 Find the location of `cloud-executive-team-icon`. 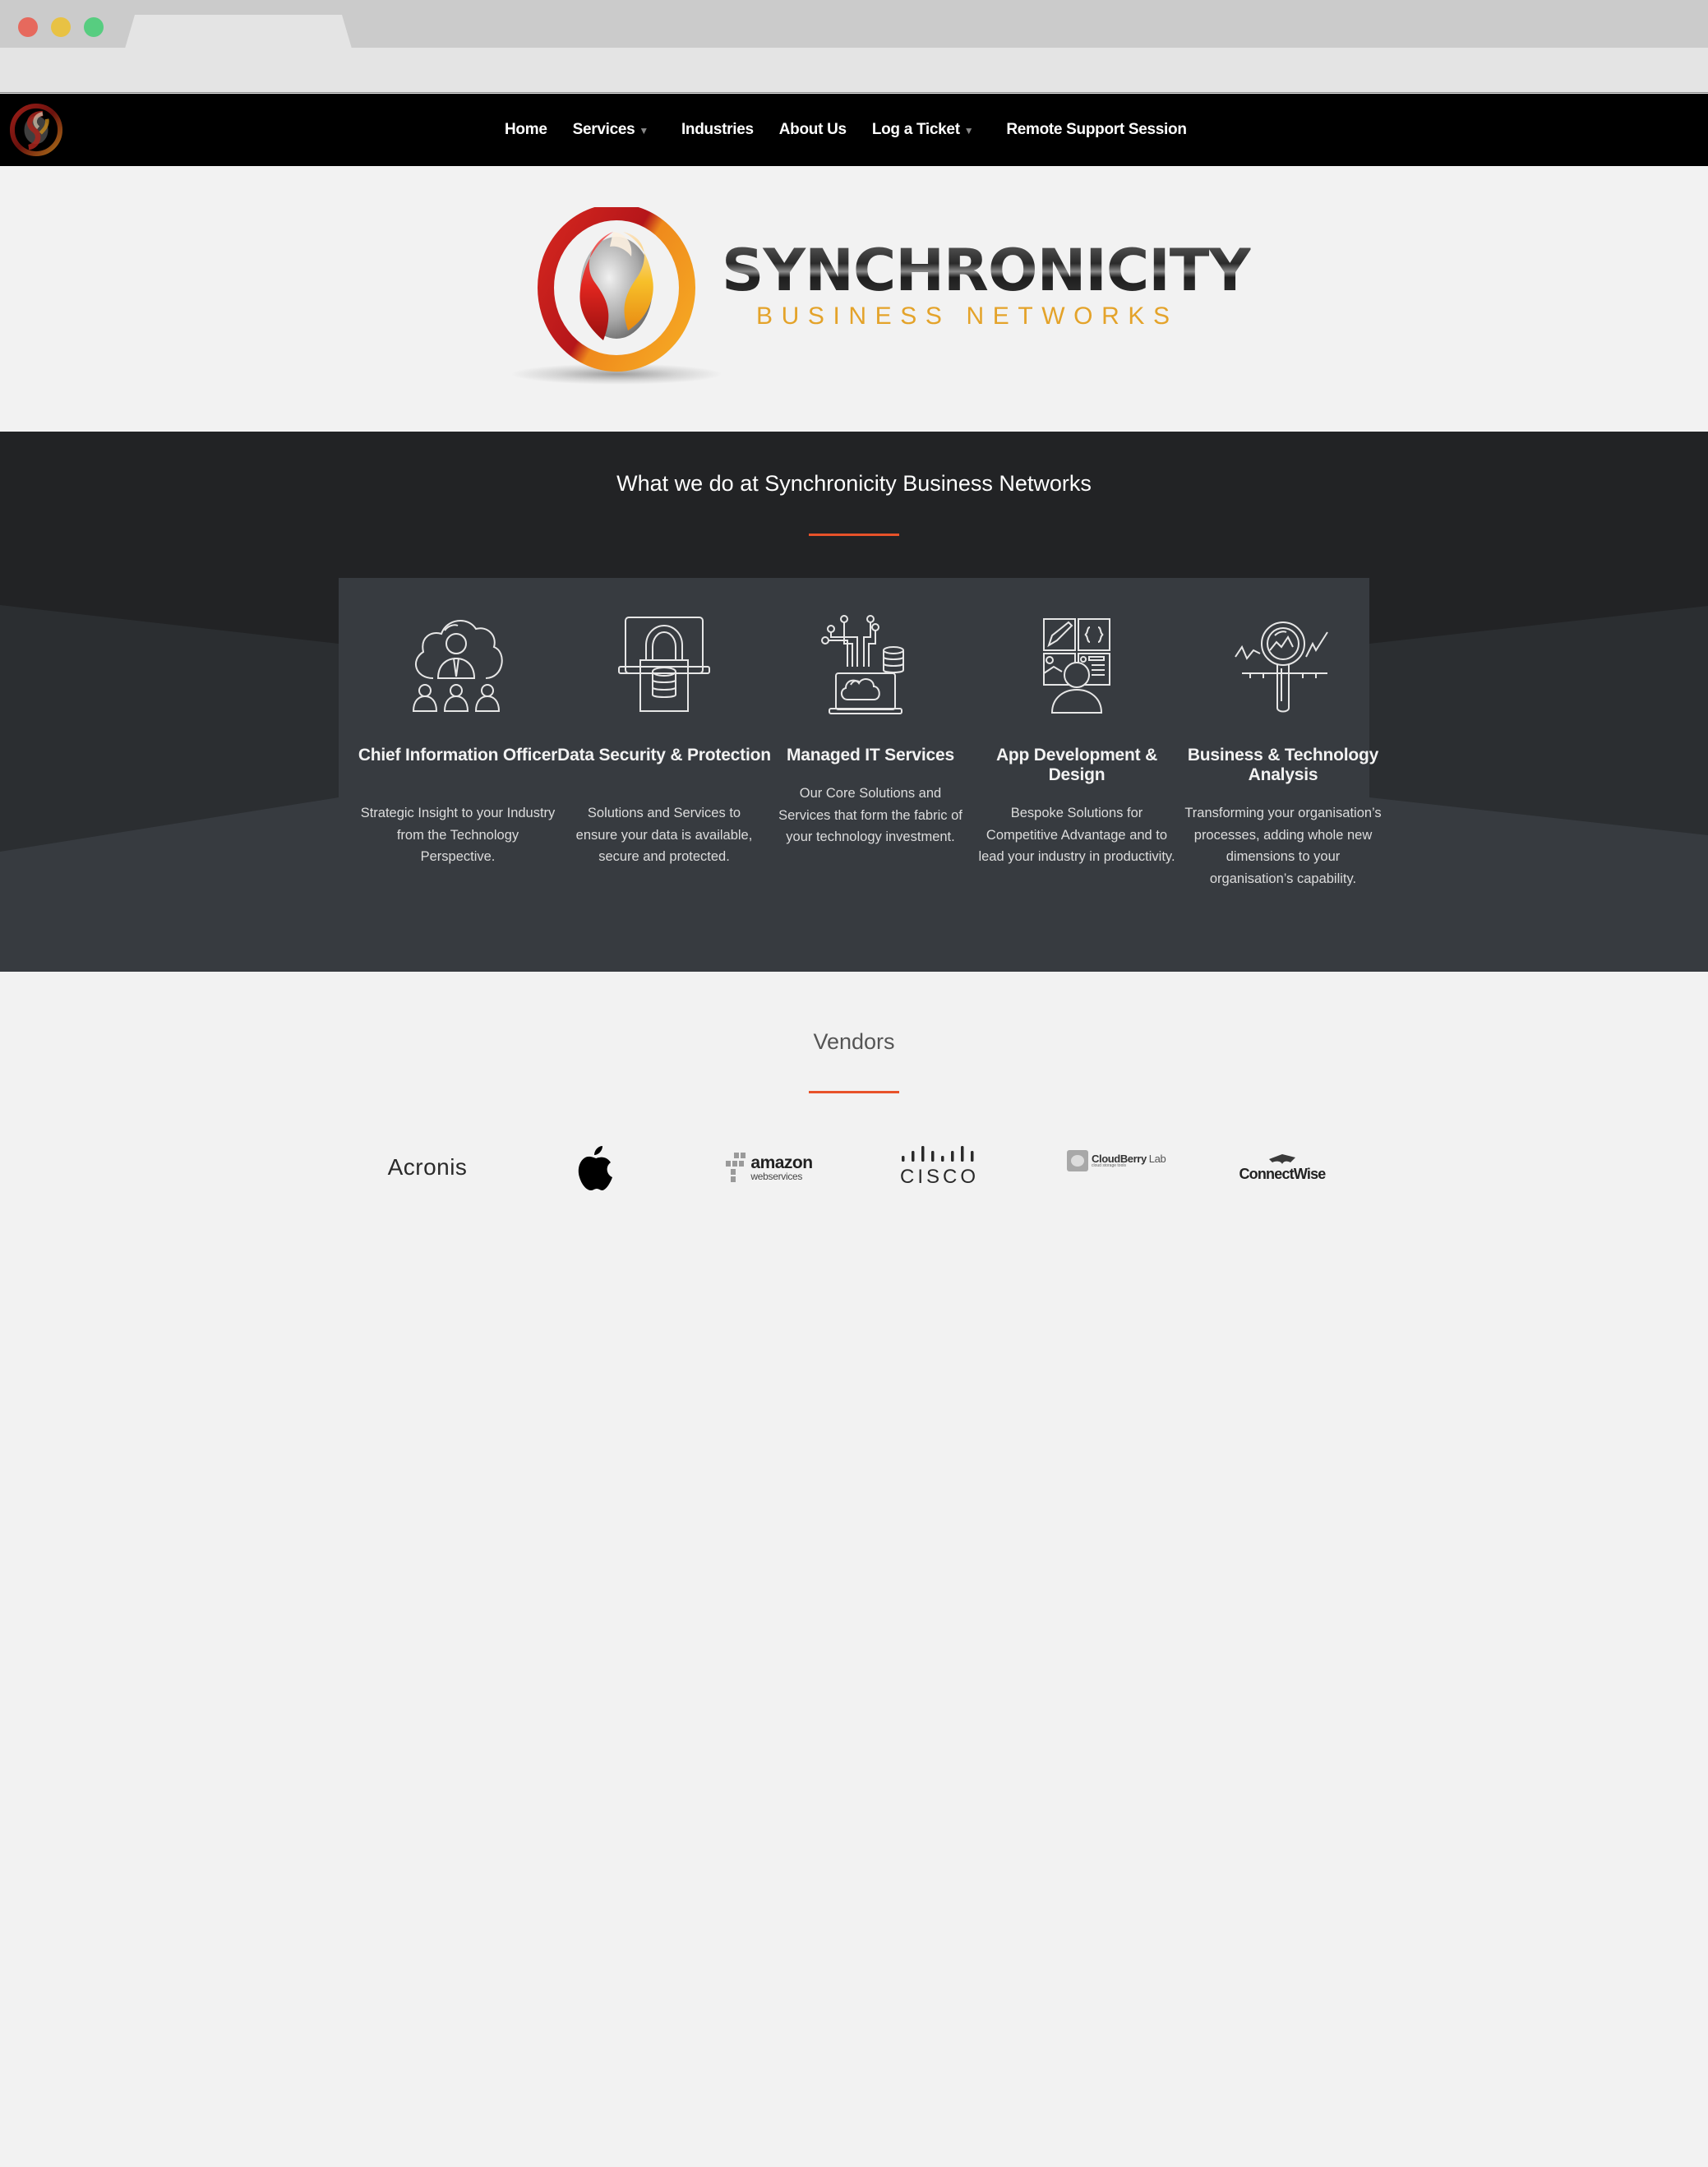

cloud-executive-team-icon is located at coordinates (457, 666).